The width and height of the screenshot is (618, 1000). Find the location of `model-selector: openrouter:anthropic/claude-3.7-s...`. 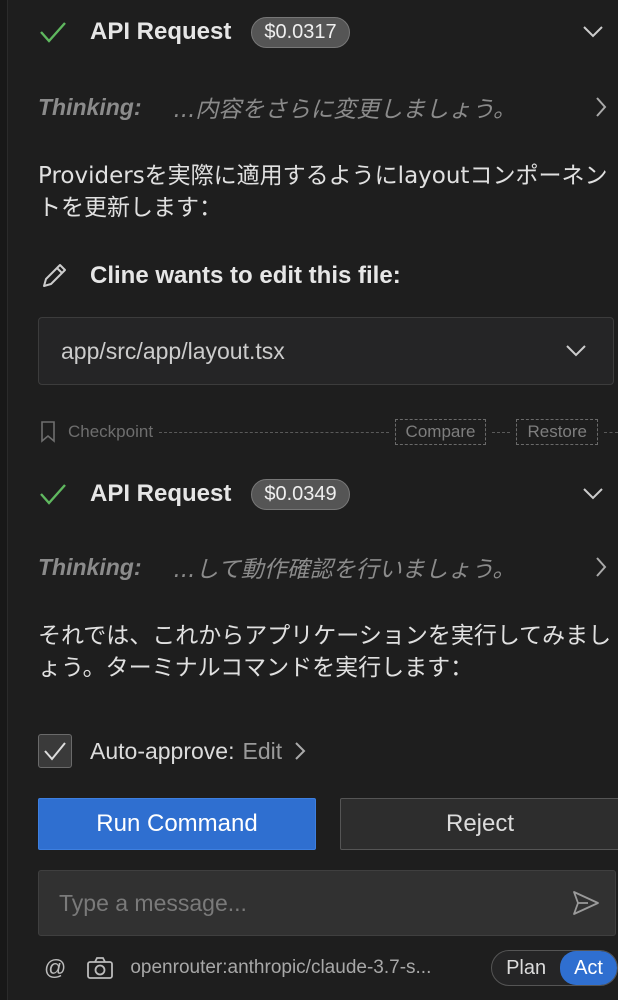

model-selector: openrouter:anthropic/claude-3.7-s... is located at coordinates (305, 968).